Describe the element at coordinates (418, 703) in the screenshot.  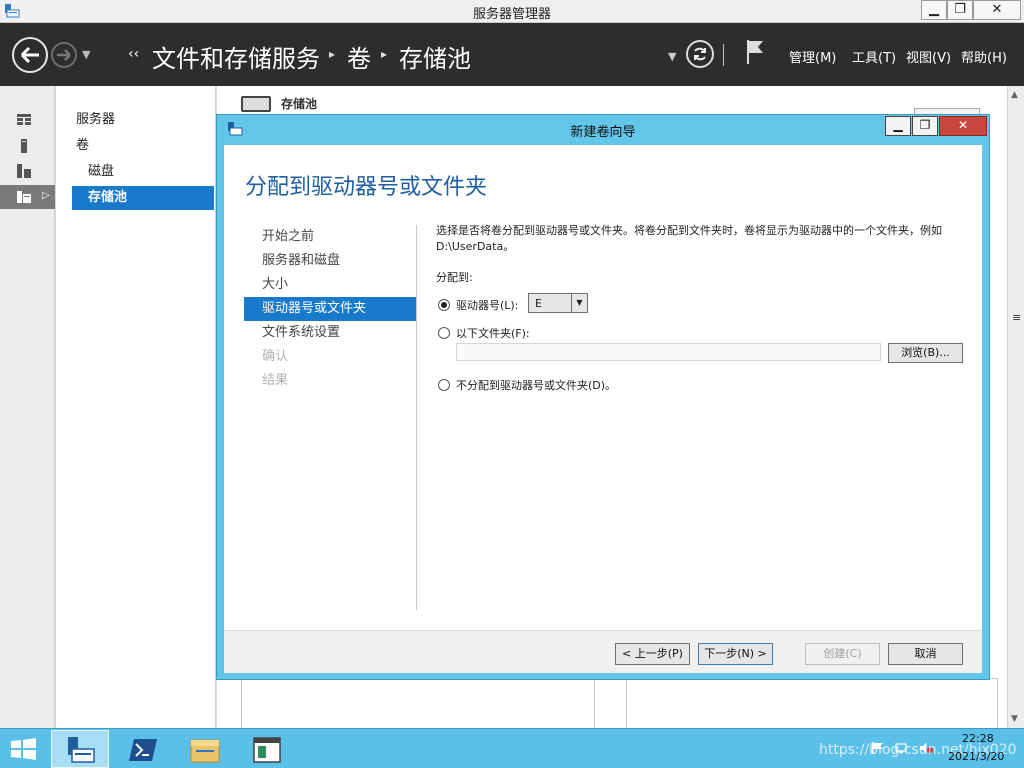
I see `lower-left-panel` at that location.